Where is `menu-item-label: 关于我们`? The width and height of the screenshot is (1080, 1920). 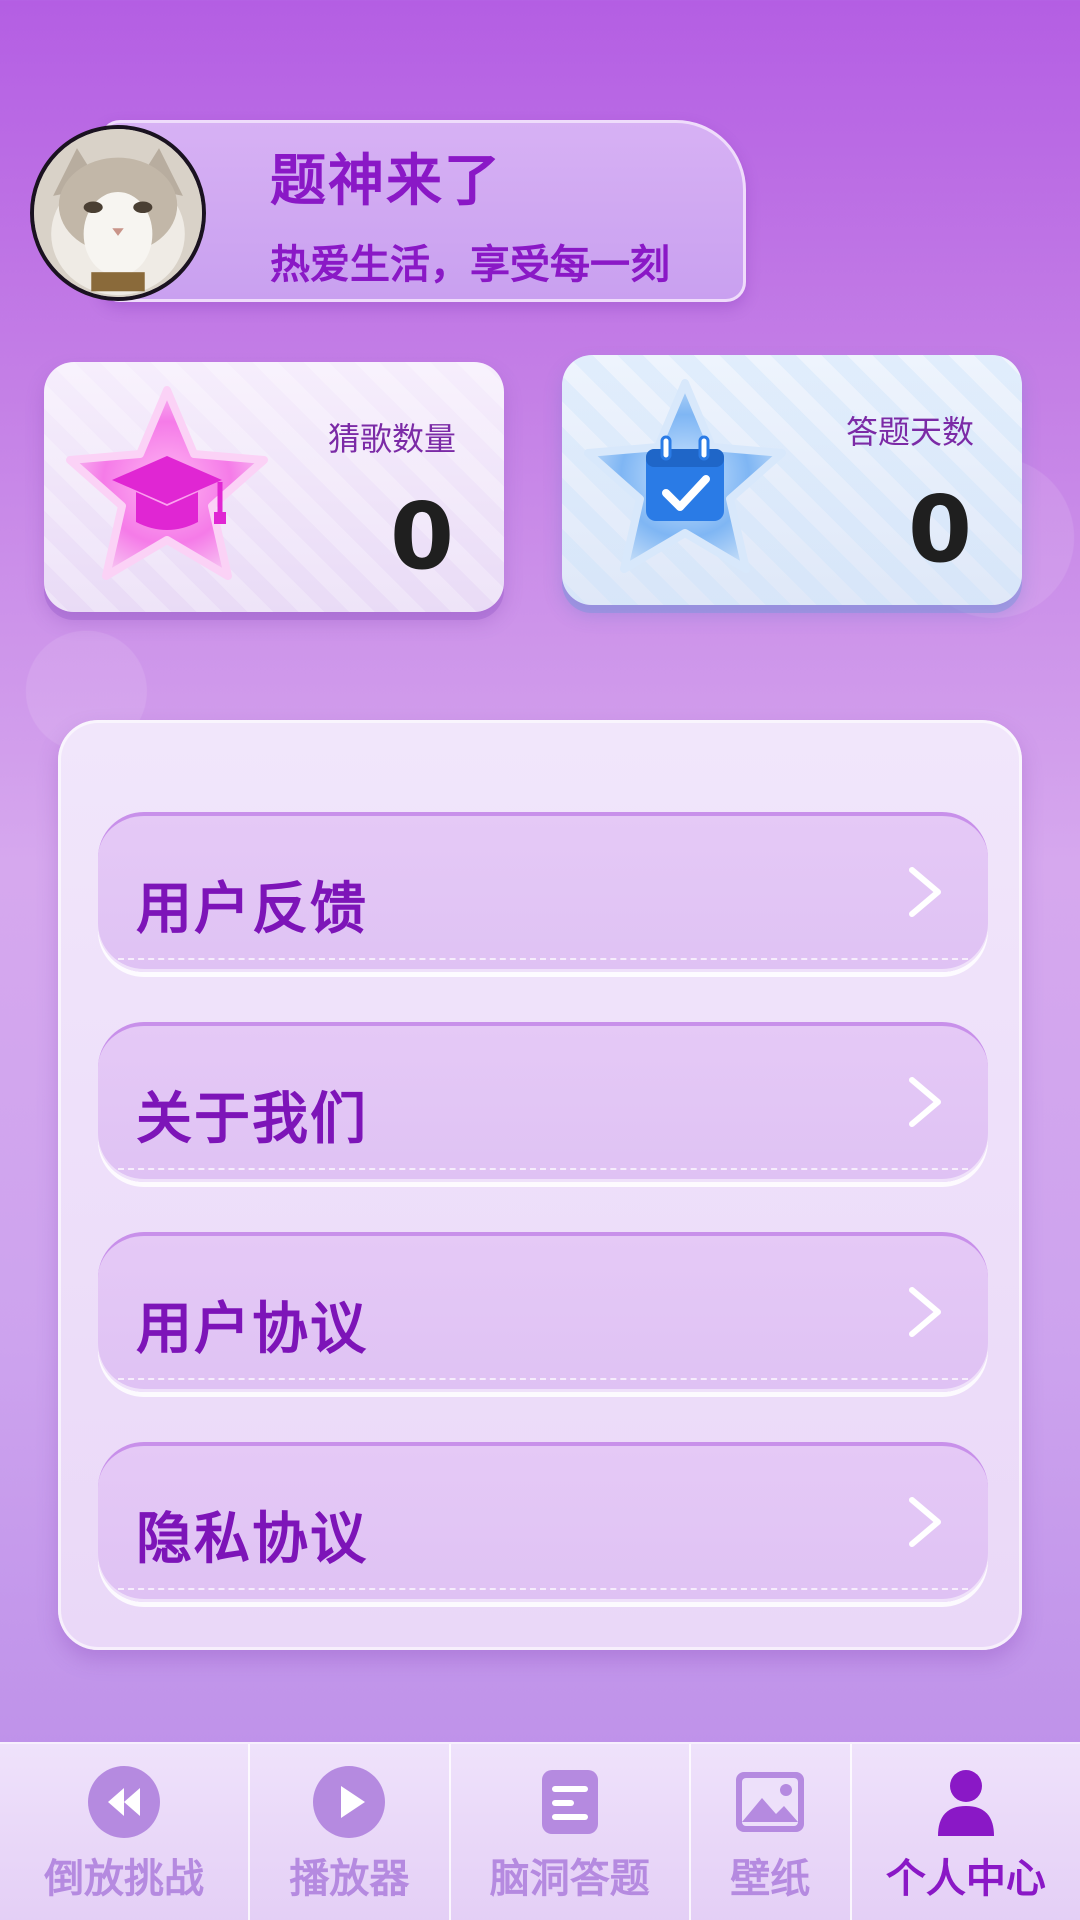 menu-item-label: 关于我们 is located at coordinates (252, 1119).